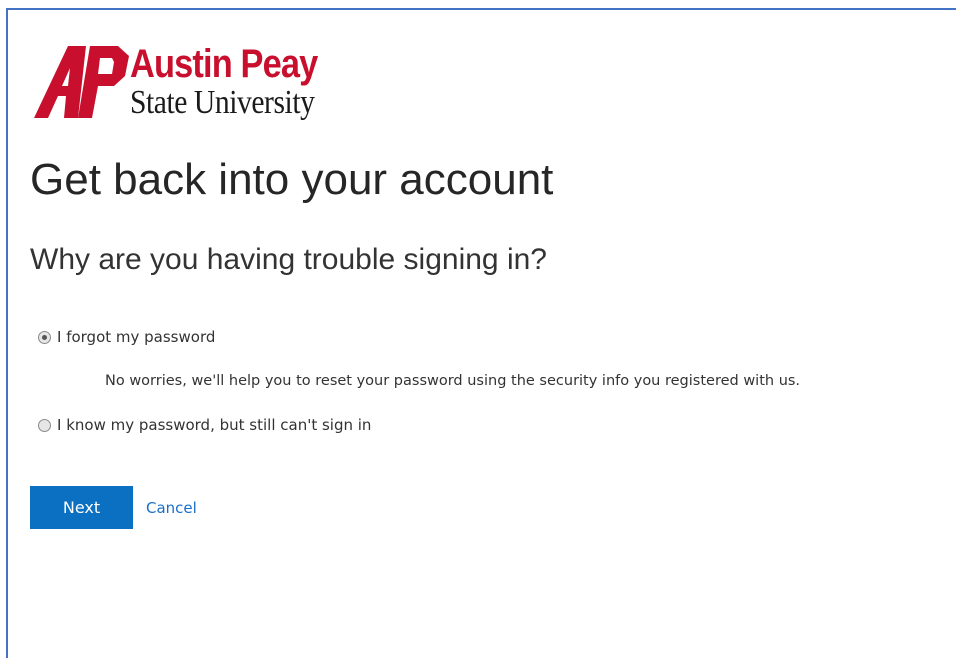 This screenshot has height=658, width=956. I want to click on option-forgot-password: I forgot my password, so click(126, 337).